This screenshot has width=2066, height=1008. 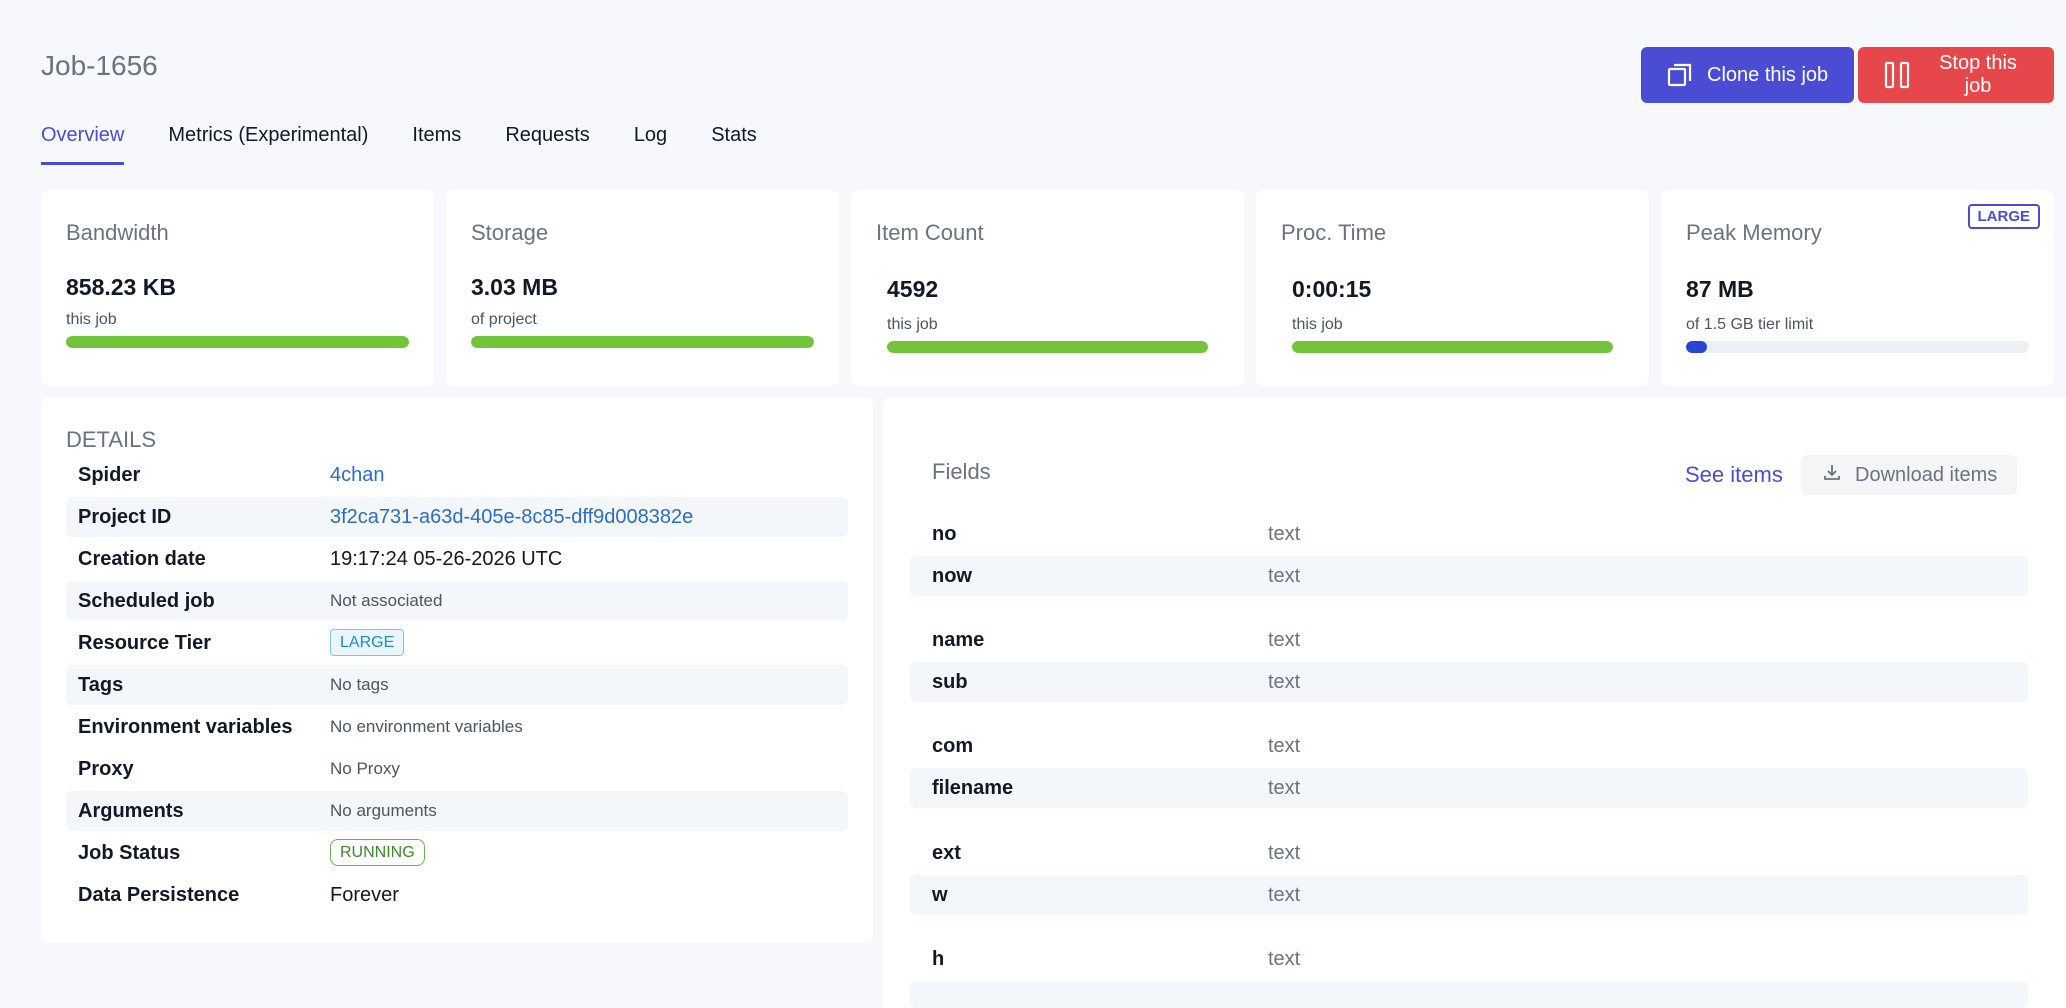 I want to click on detail-label: Project ID, so click(x=125, y=516).